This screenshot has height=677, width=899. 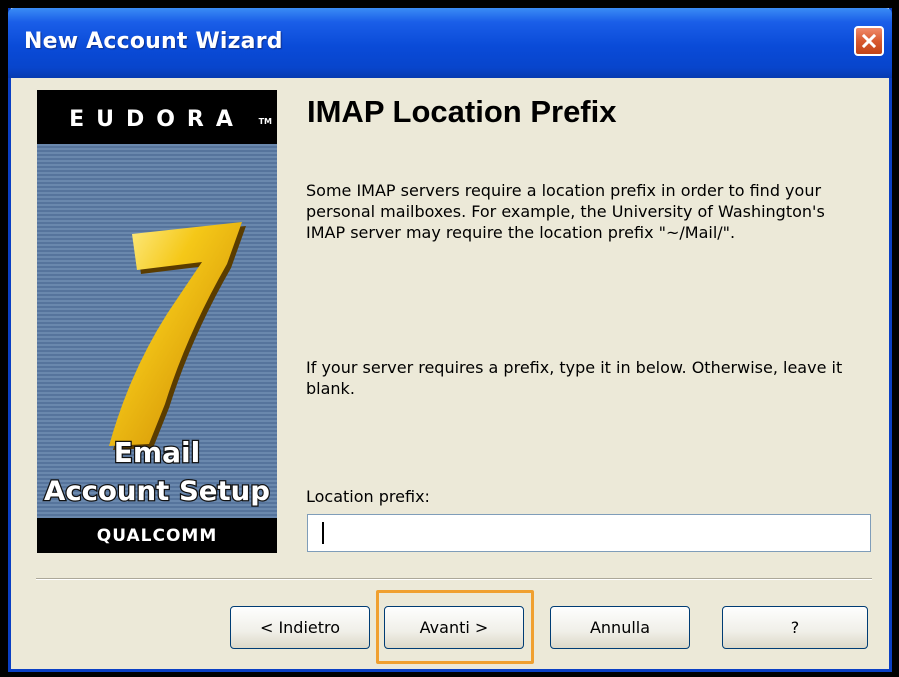 What do you see at coordinates (454, 627) in the screenshot?
I see `next-button: Avanti >` at bounding box center [454, 627].